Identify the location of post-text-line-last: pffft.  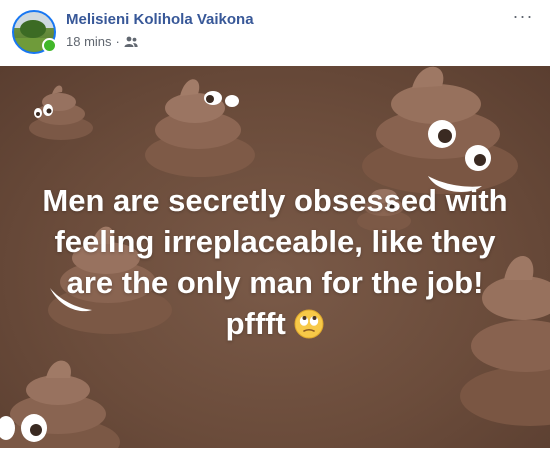
(275, 323).